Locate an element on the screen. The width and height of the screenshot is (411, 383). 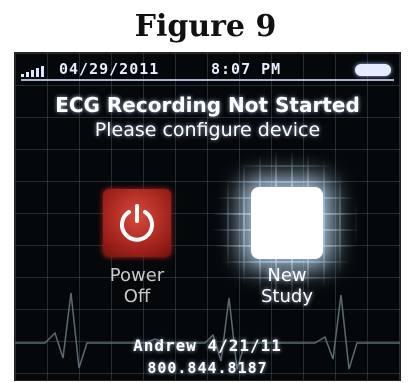
power-off-label-line2: Off is located at coordinates (137, 296).